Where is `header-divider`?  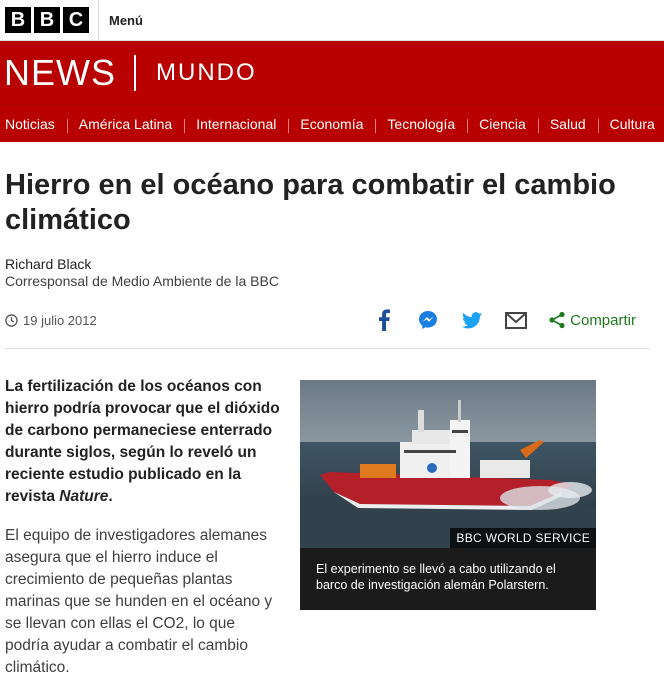
header-divider is located at coordinates (327, 348).